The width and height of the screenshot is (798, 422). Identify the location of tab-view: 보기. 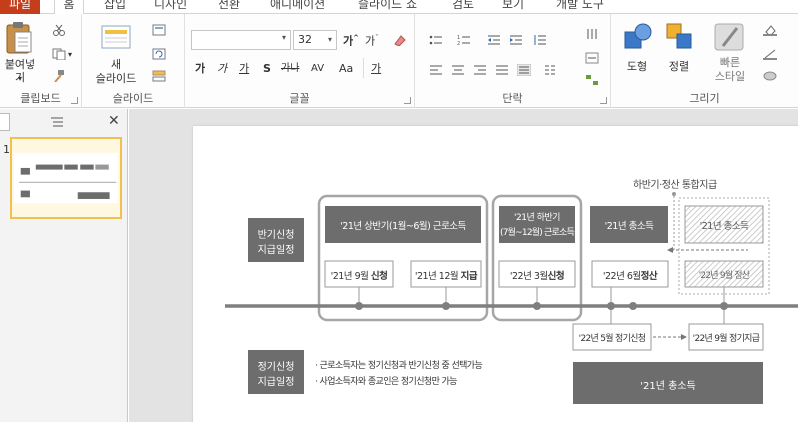
(513, 7).